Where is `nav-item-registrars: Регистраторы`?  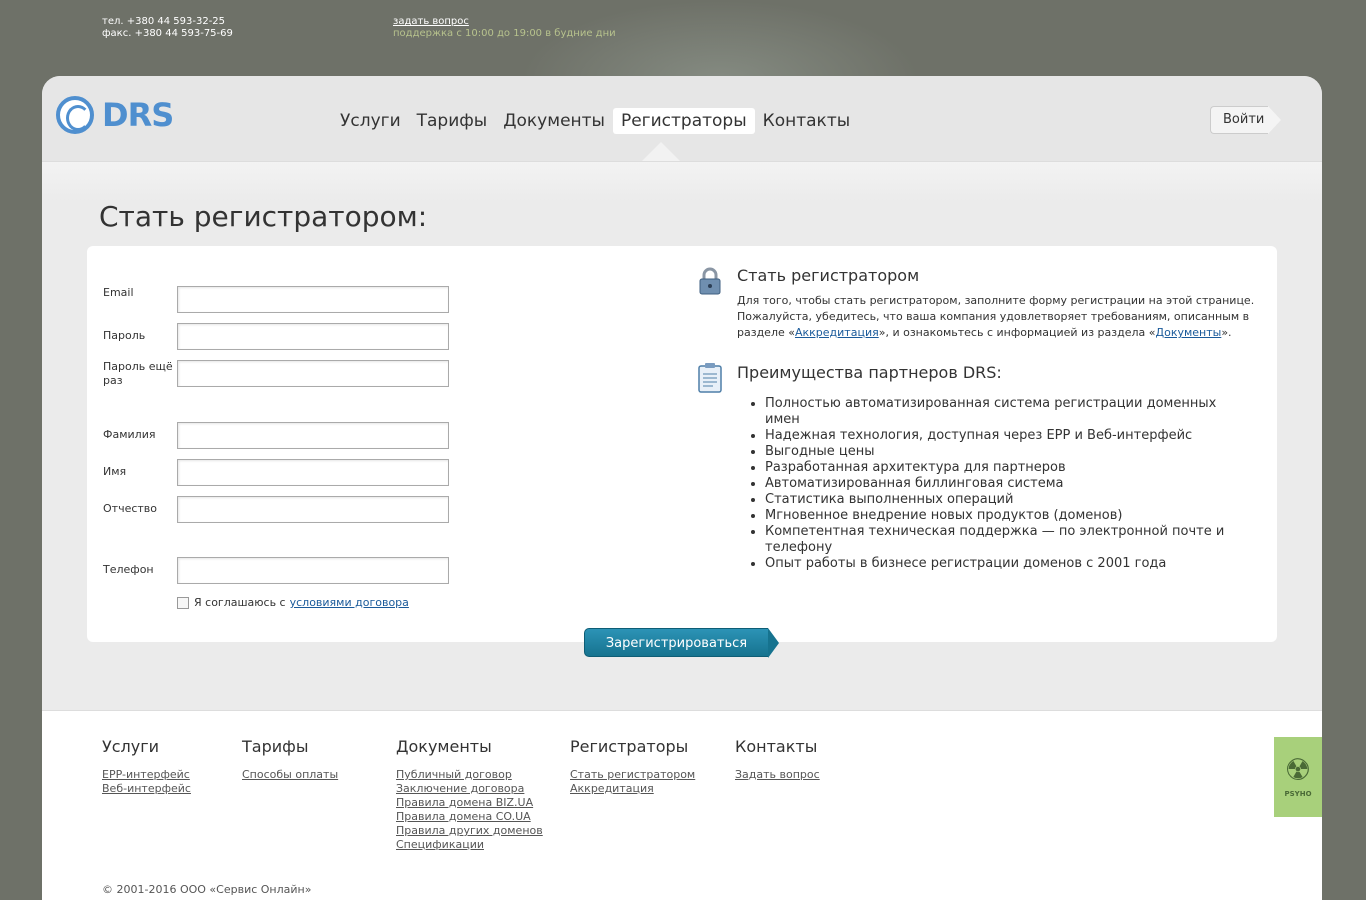
nav-item-registrars: Регистраторы is located at coordinates (683, 121).